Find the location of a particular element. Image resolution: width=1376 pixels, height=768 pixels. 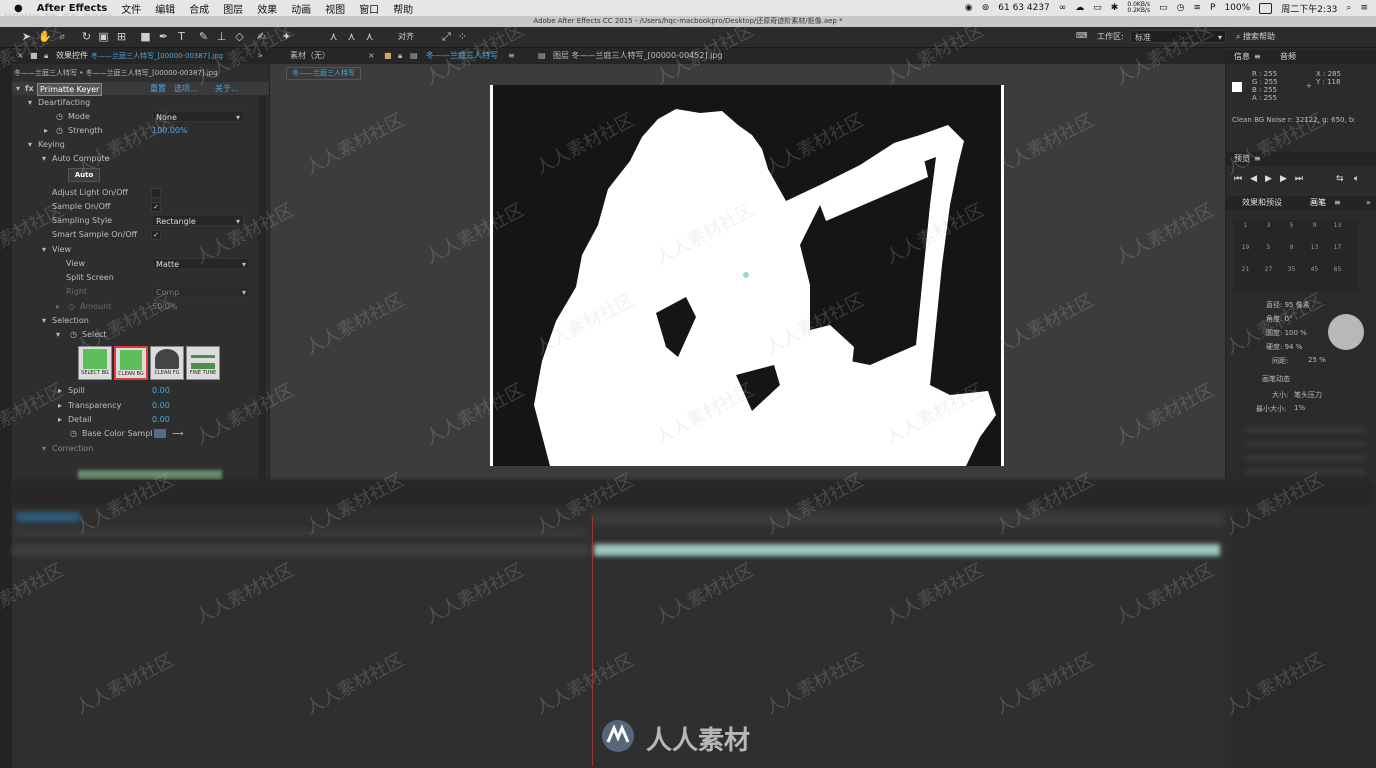

notification-icon: ≡ is located at coordinates (1364, 8).